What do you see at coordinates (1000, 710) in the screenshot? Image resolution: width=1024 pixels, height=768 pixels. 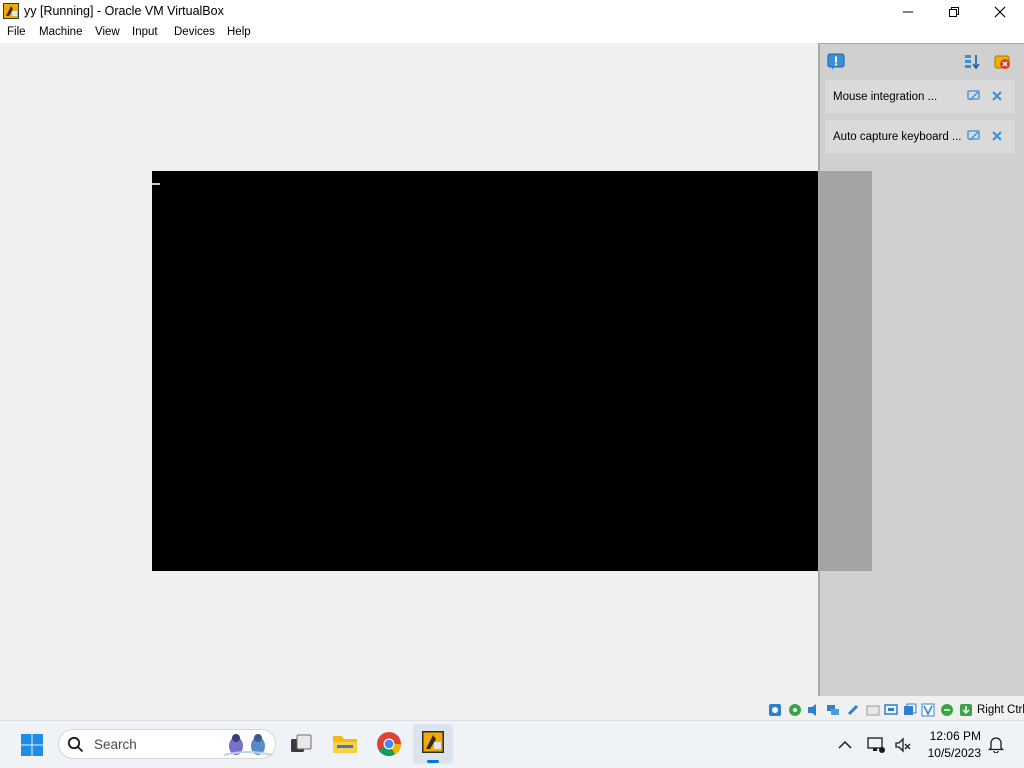 I see `host-key-label: Right Ctrl` at bounding box center [1000, 710].